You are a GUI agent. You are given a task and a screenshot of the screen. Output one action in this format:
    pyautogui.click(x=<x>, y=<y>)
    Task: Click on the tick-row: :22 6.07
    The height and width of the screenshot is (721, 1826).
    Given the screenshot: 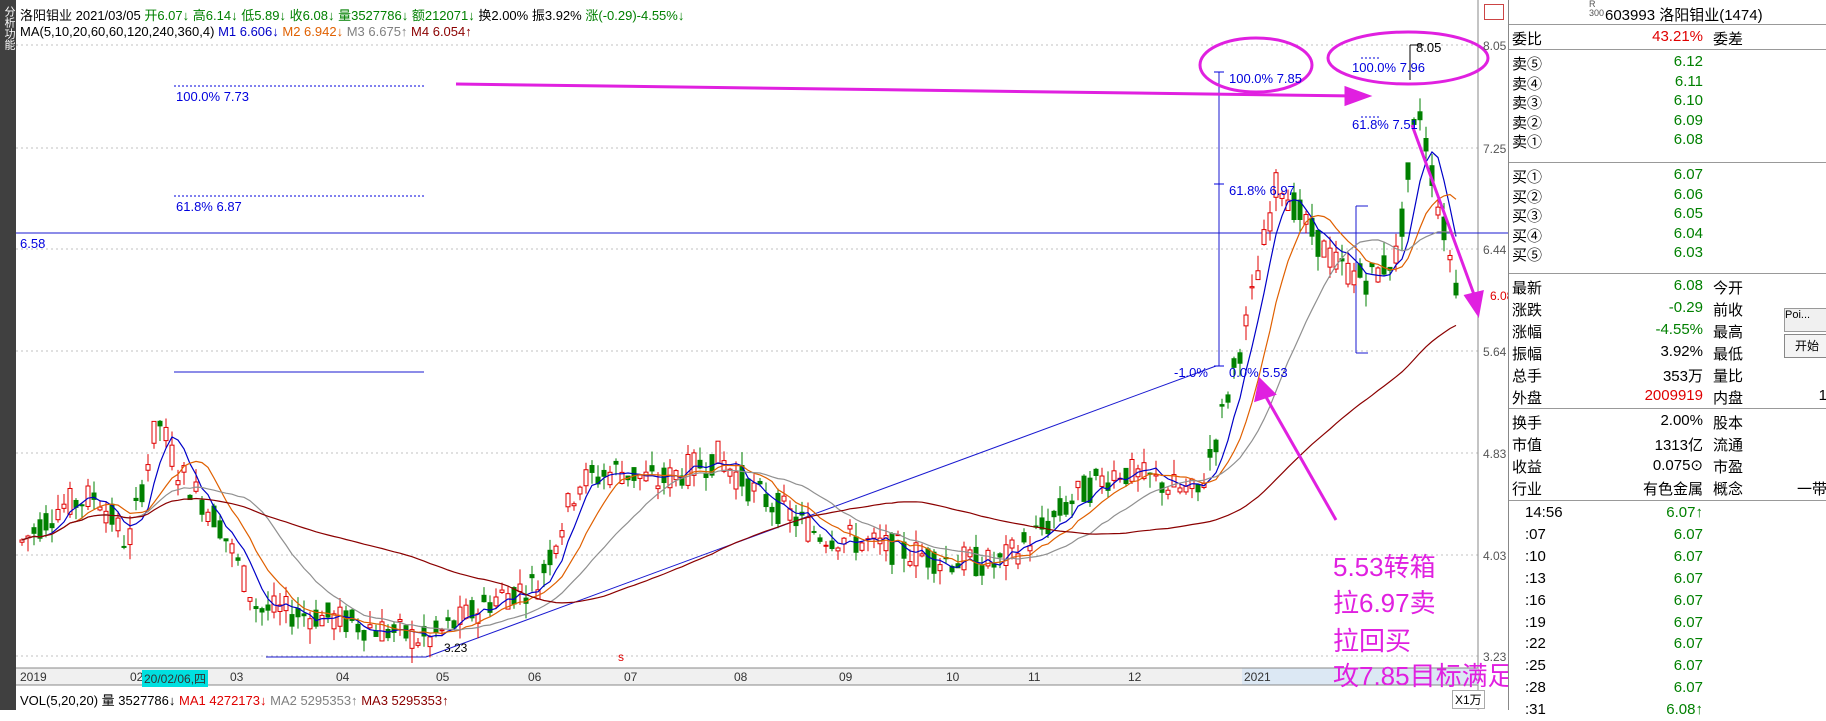 What is the action you would take?
    pyautogui.click(x=1667, y=644)
    